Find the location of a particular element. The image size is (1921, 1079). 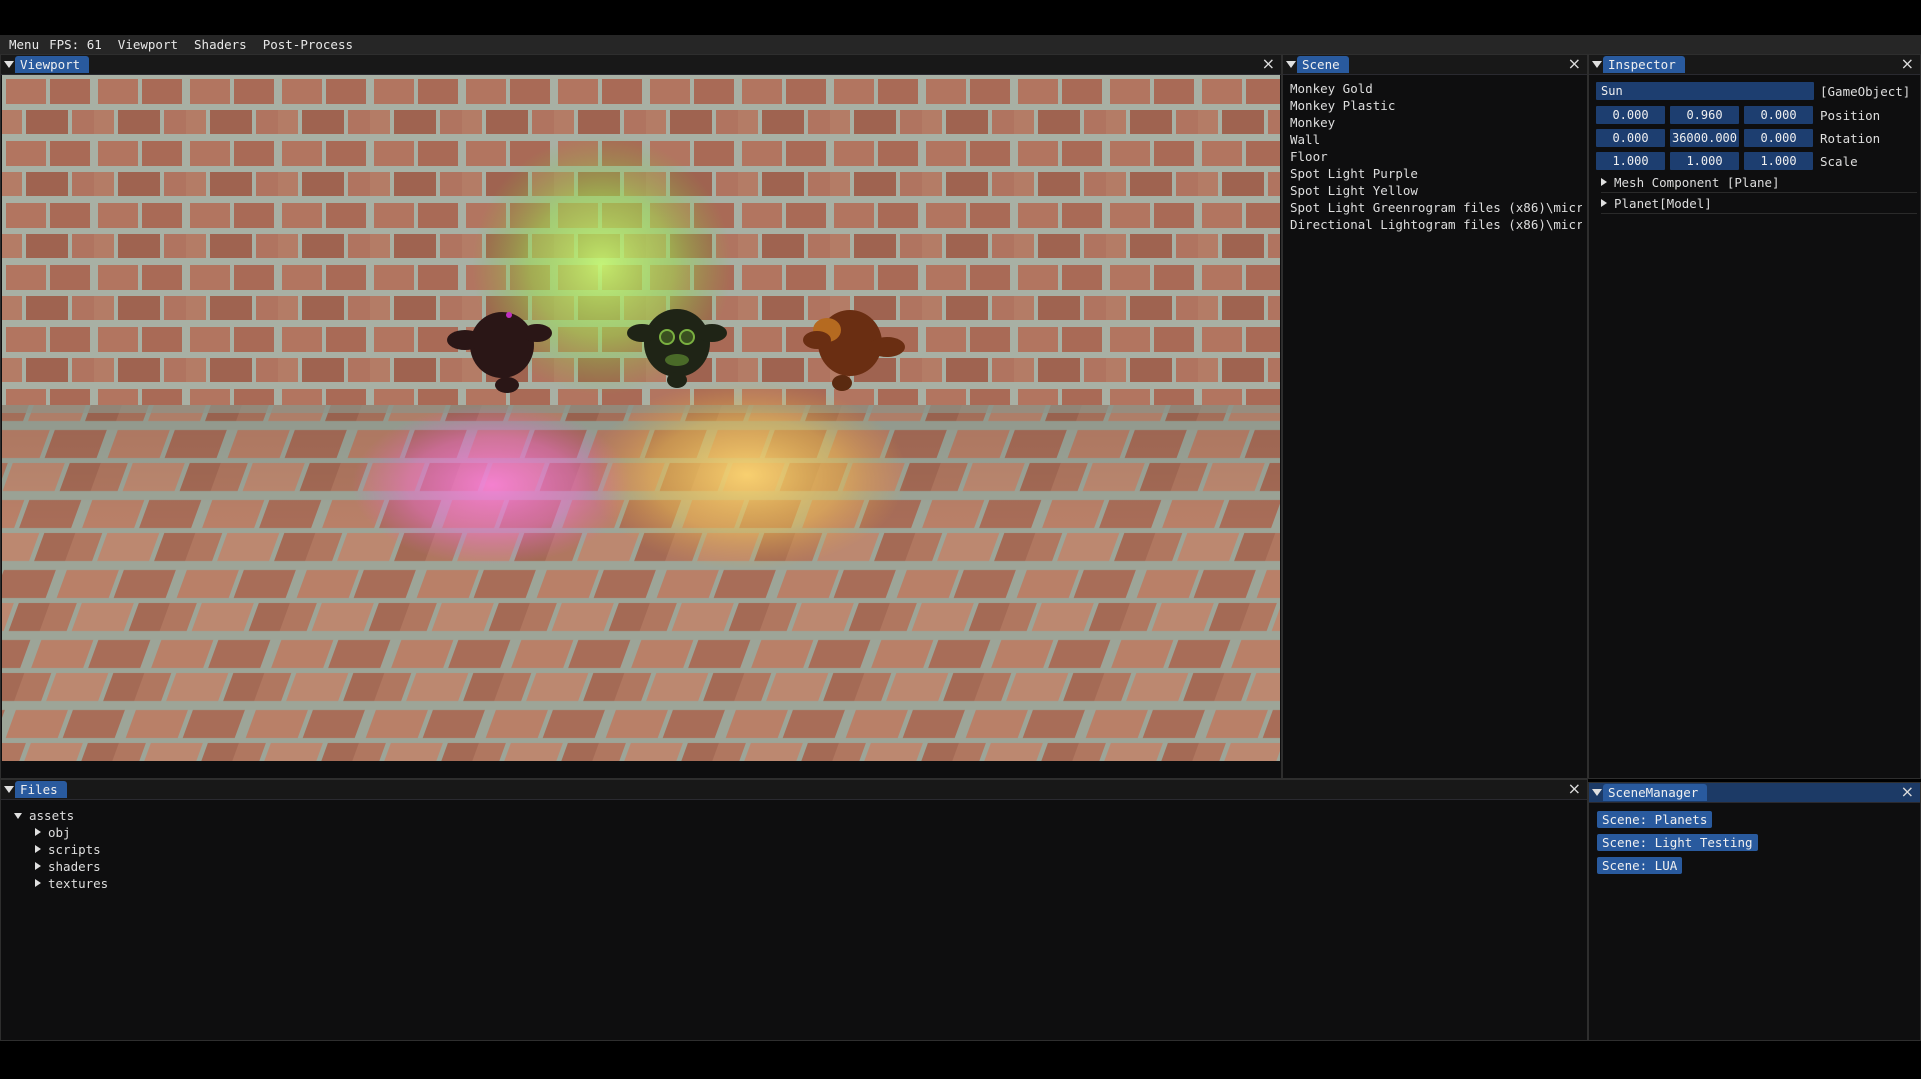

mesh-component-header: Mesh Component [Plane] is located at coordinates (1759, 184).